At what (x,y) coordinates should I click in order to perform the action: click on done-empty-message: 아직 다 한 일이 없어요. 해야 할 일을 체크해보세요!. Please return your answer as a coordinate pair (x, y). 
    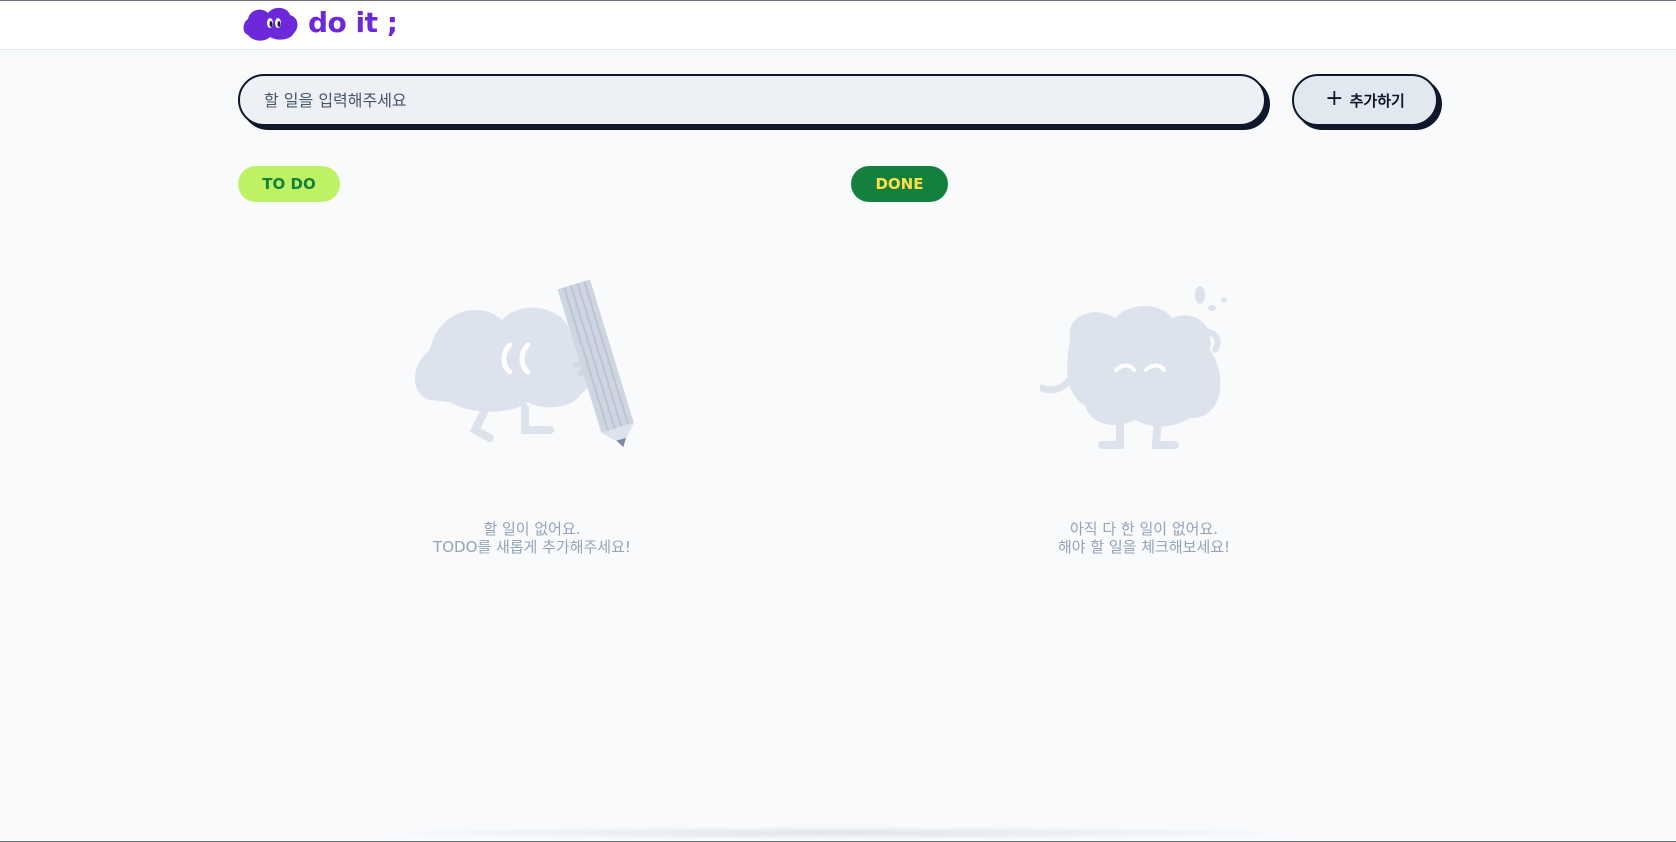
    Looking at the image, I should click on (1144, 538).